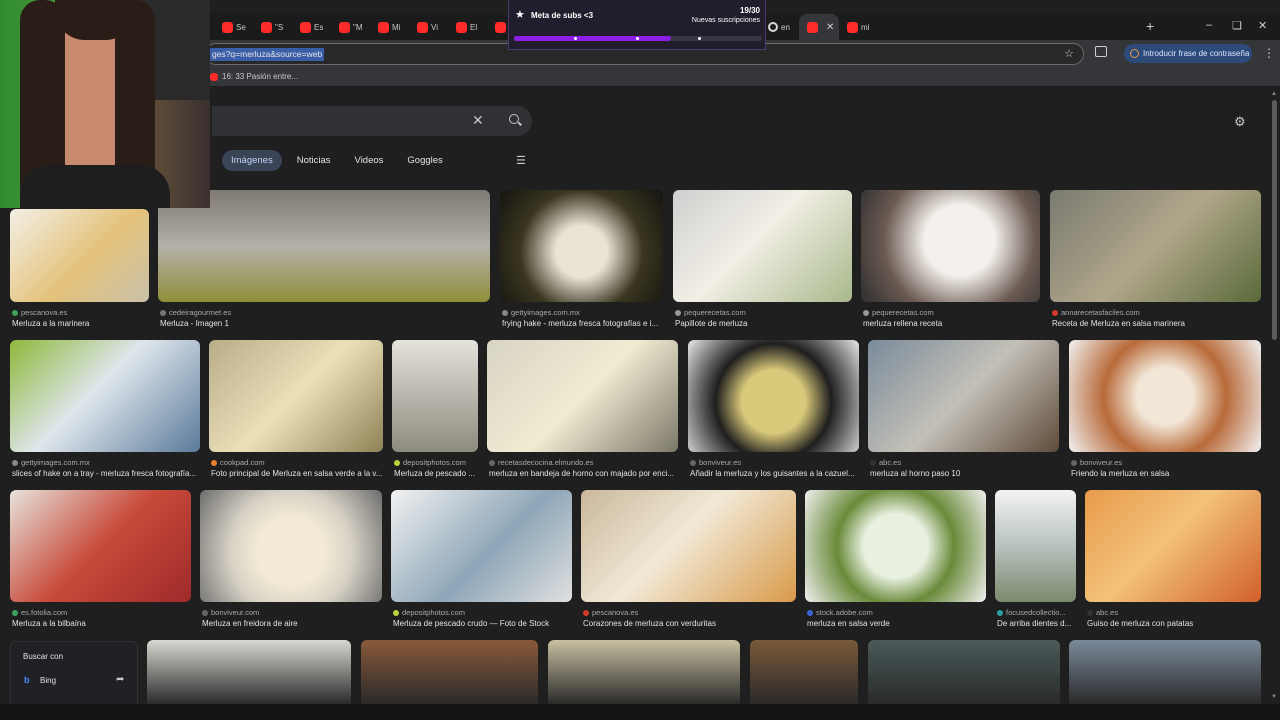 Image resolution: width=1280 pixels, height=720 pixels. I want to click on gear-icon: ⚙, so click(1240, 122).